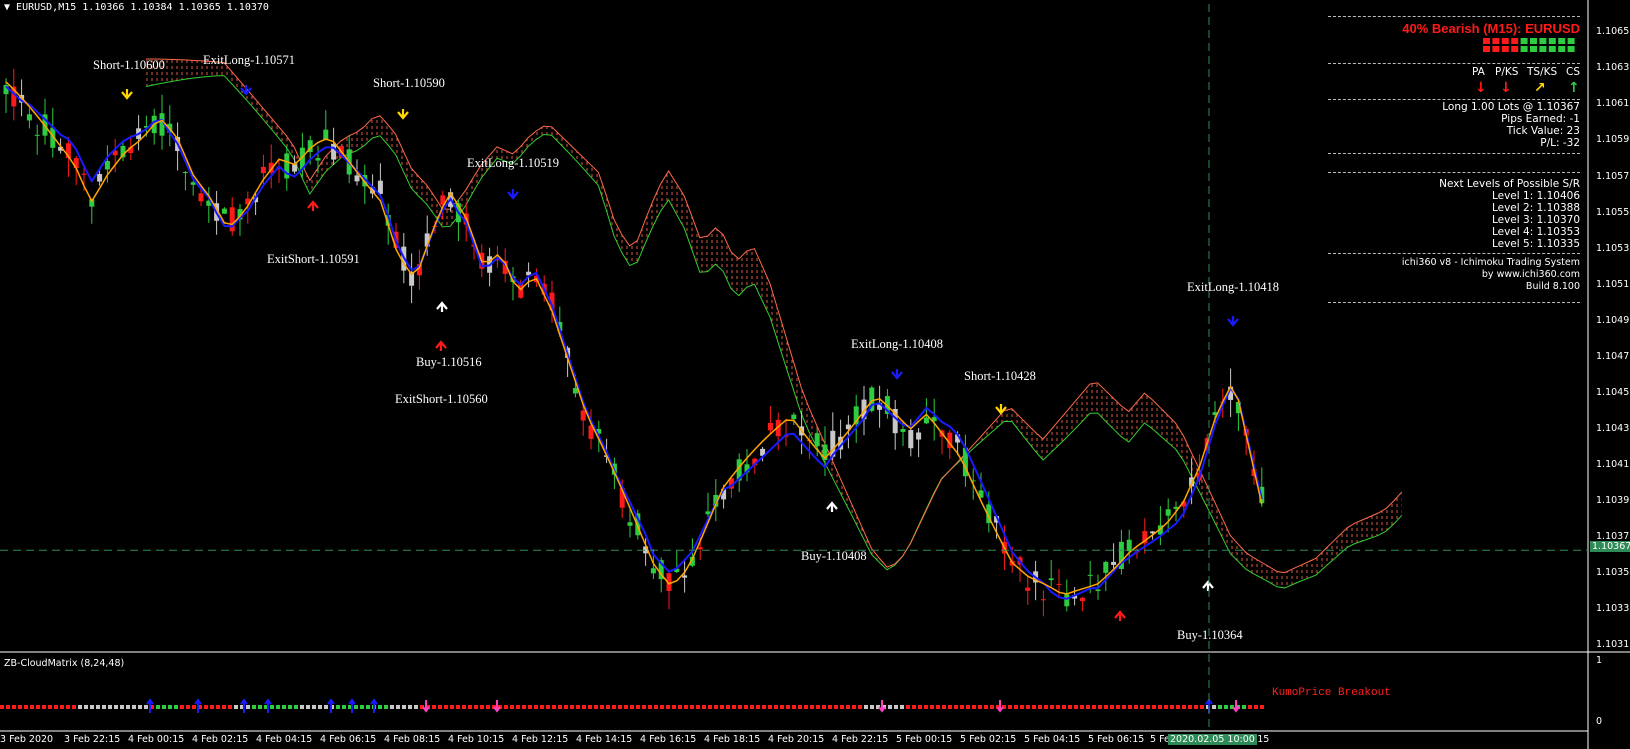 Image resolution: width=1630 pixels, height=749 pixels. Describe the element at coordinates (1490, 262) in the screenshot. I see `footer-line: ichi360 v8 - Ichimoku Trading System` at that location.